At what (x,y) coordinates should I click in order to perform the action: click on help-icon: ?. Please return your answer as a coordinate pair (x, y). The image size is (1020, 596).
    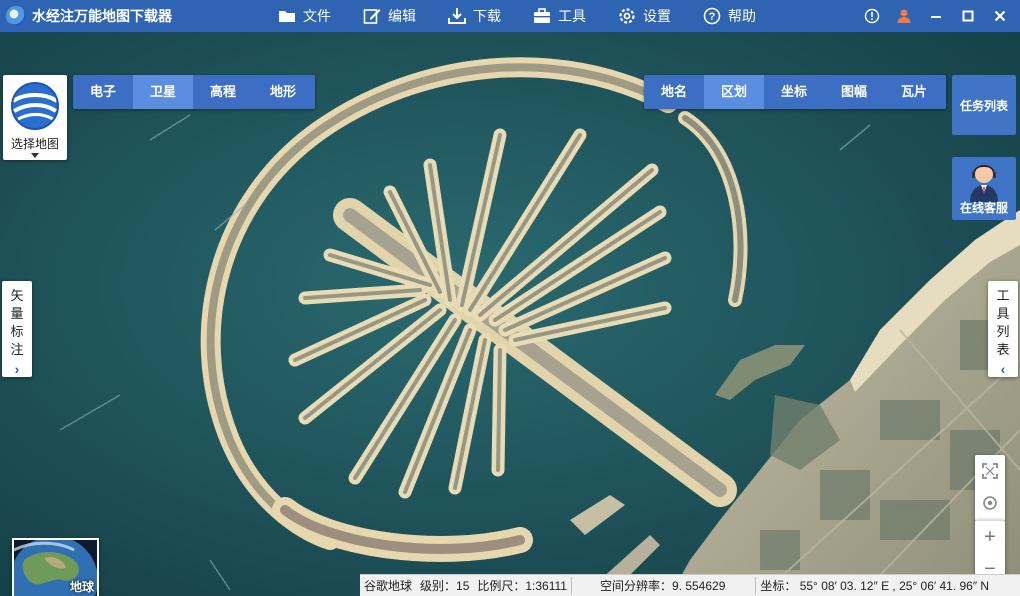
    Looking at the image, I should click on (712, 16).